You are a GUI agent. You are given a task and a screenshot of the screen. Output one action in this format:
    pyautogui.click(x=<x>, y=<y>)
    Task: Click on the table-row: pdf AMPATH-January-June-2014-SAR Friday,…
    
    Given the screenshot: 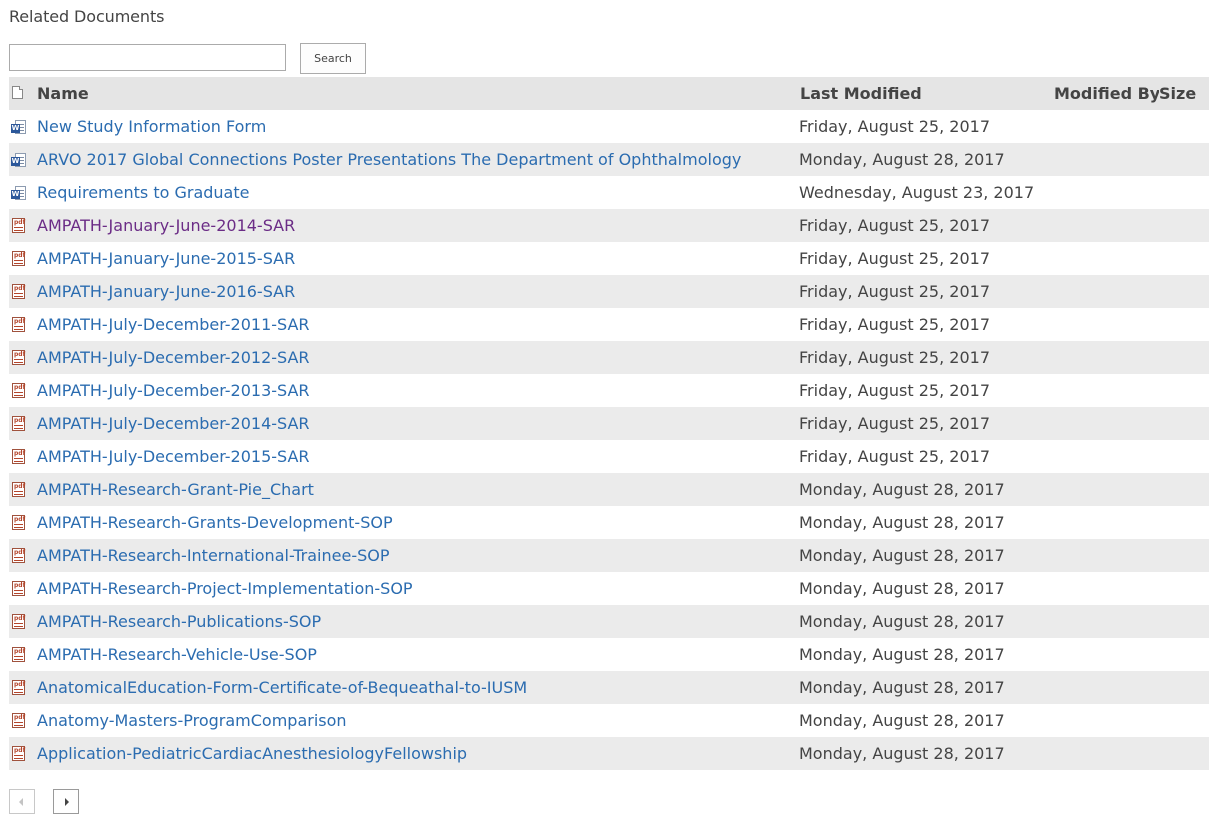 What is the action you would take?
    pyautogui.click(x=609, y=225)
    